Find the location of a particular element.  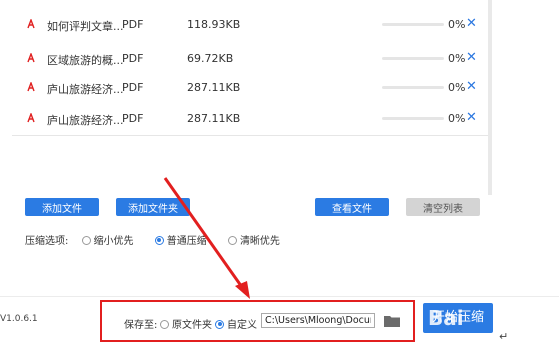

red-arrow-annotation is located at coordinates (206, 238).